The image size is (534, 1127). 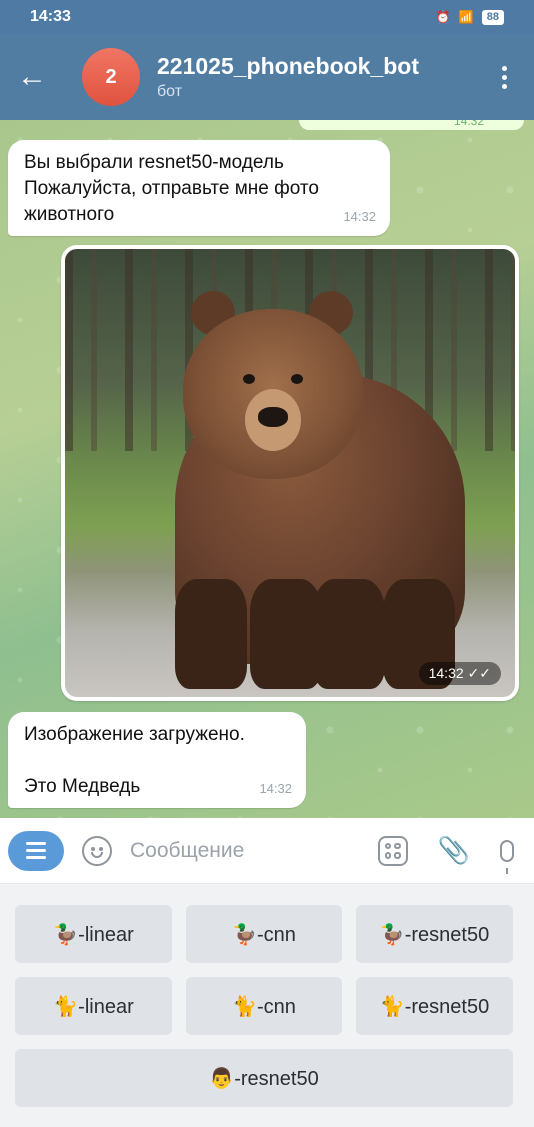 What do you see at coordinates (459, 673) in the screenshot?
I see `photo-time: 14:32 ✓✓` at bounding box center [459, 673].